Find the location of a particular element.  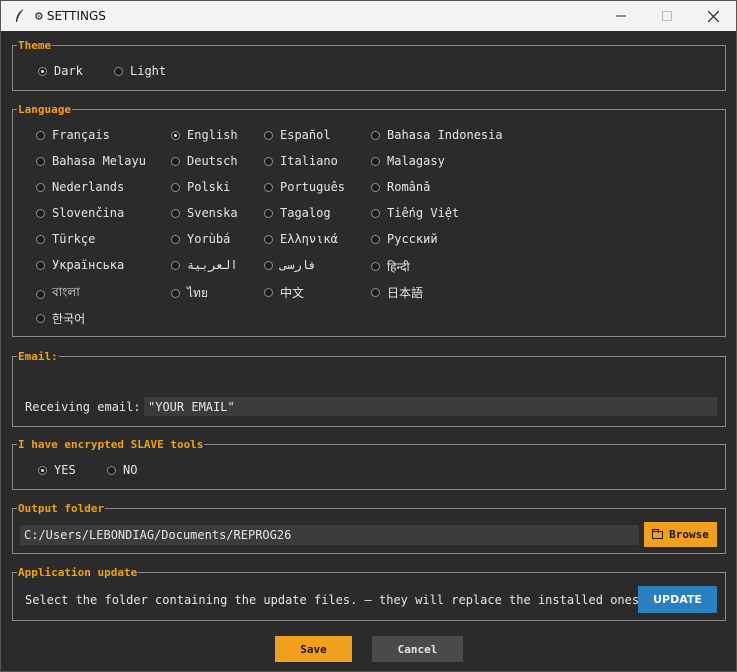

language-option: 日本語 is located at coordinates (397, 292).